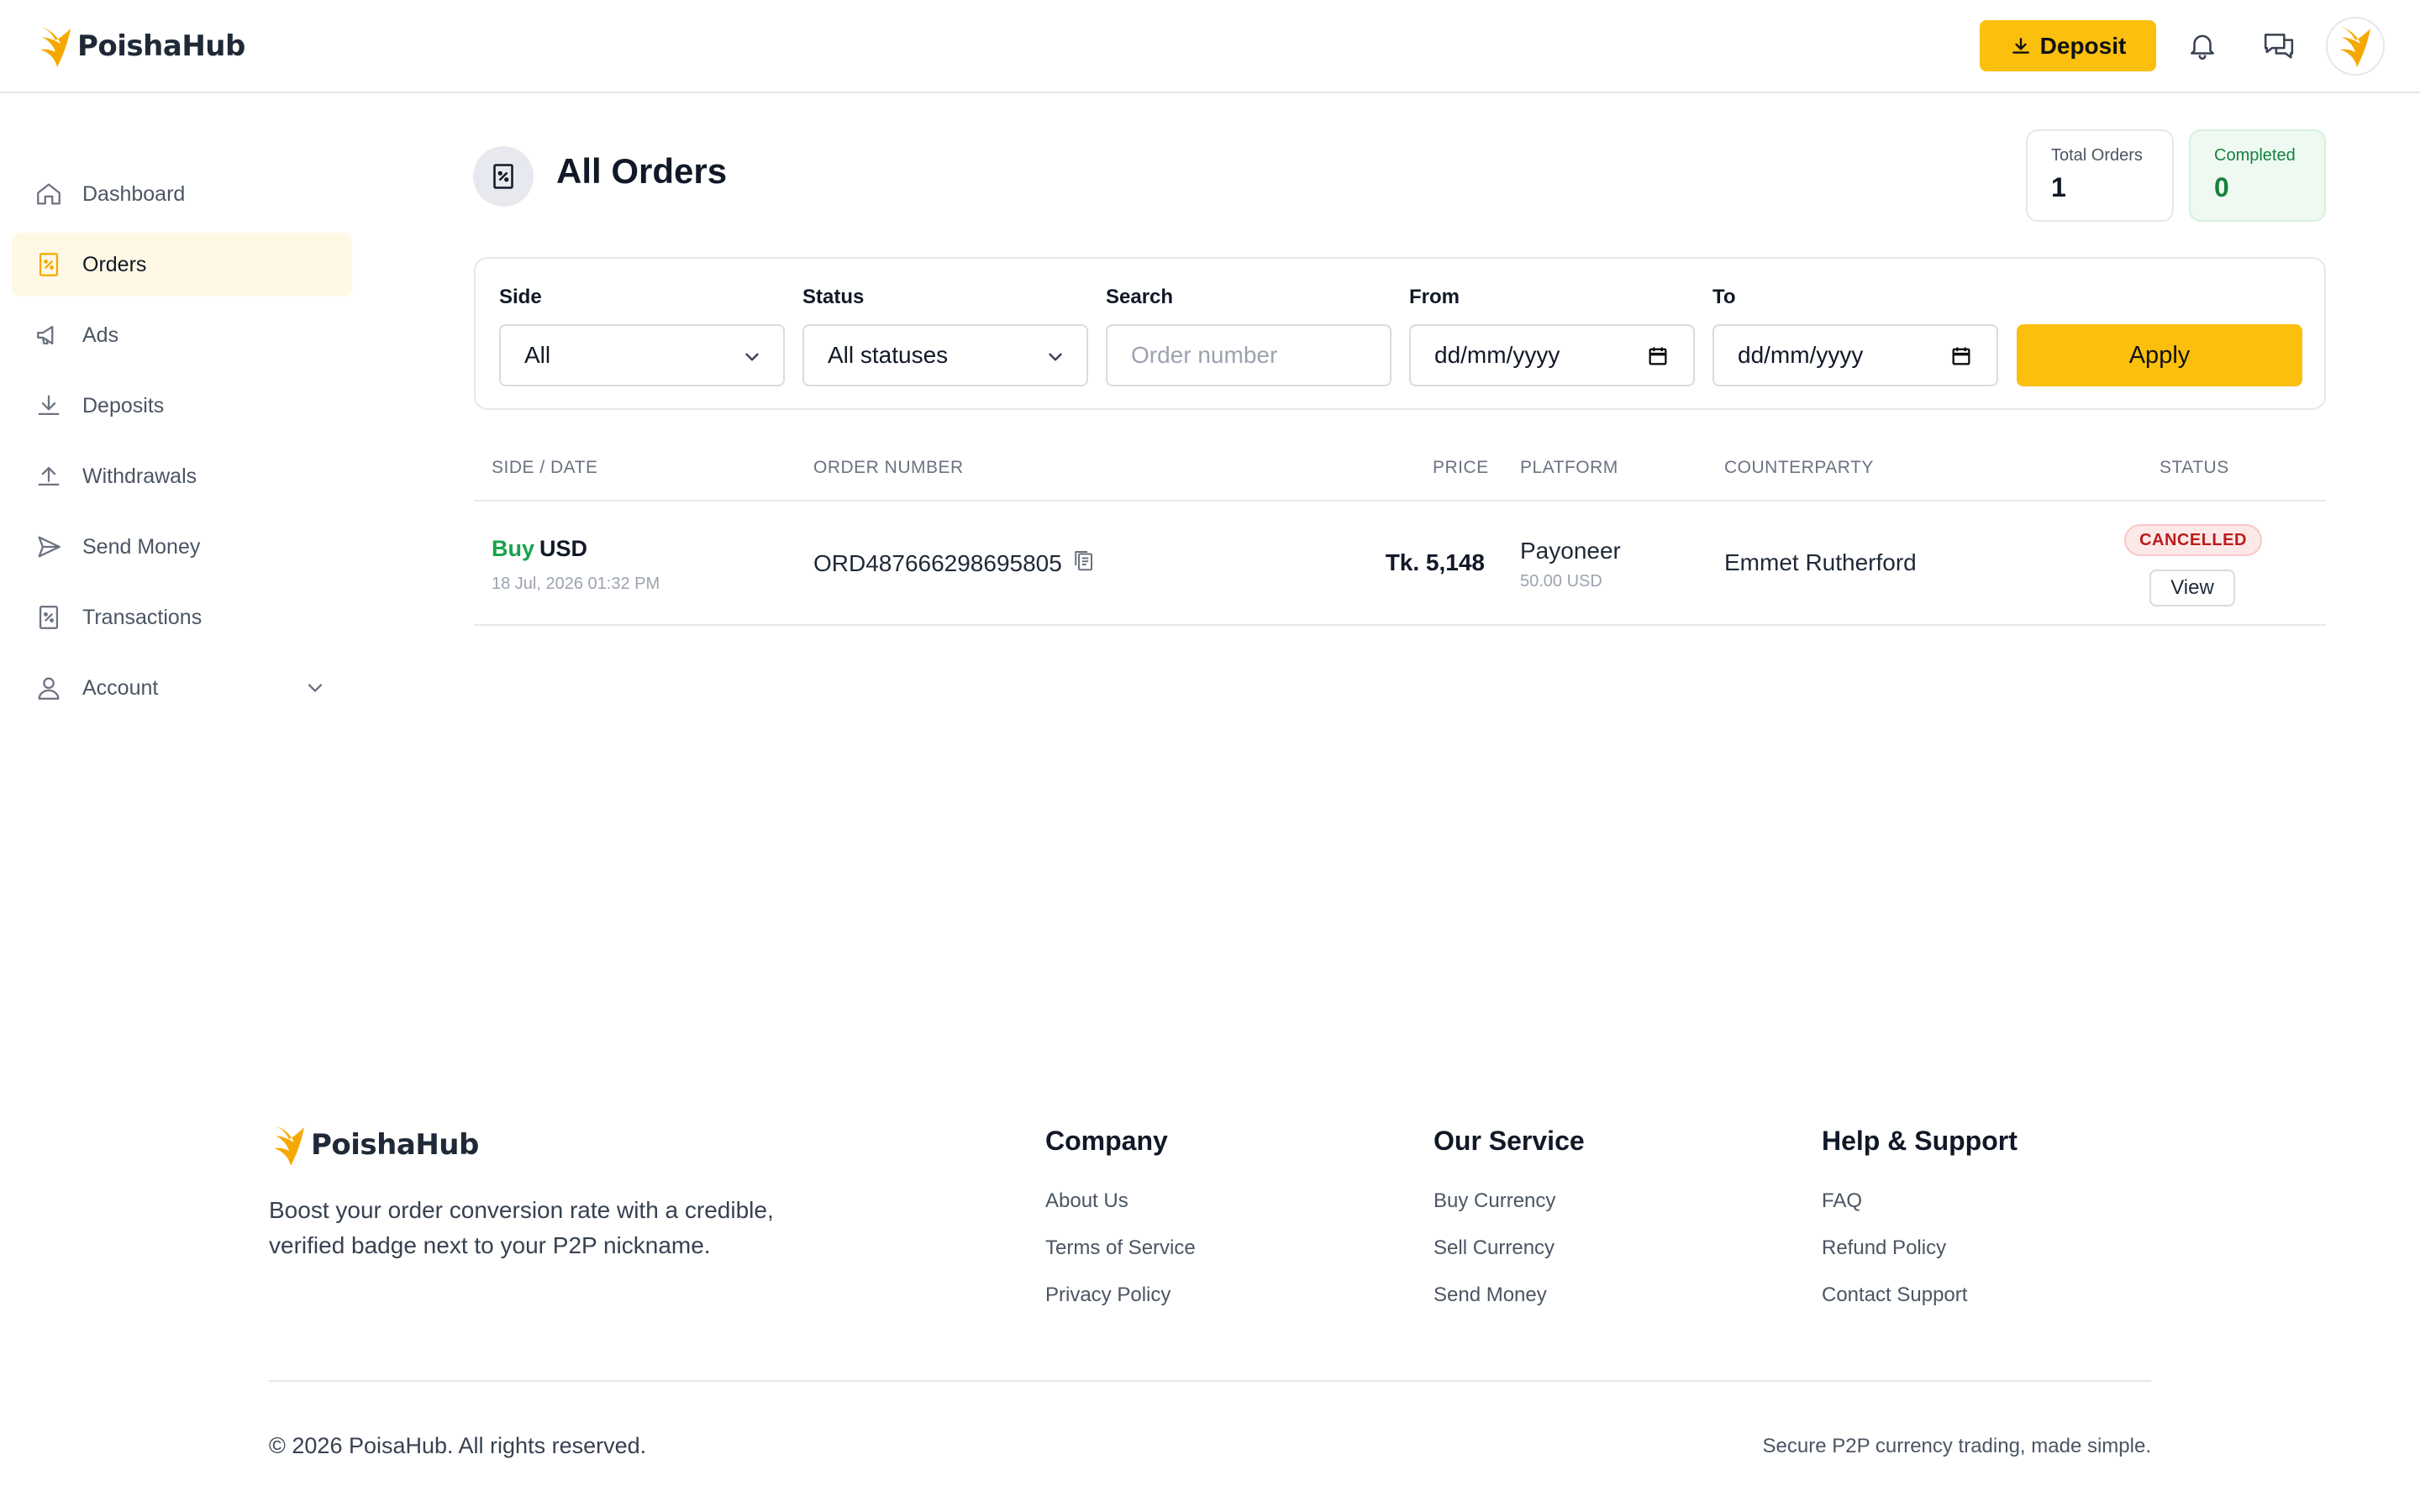 This screenshot has width=2420, height=1512. What do you see at coordinates (539, 549) in the screenshot?
I see `order-side: Buy USD` at bounding box center [539, 549].